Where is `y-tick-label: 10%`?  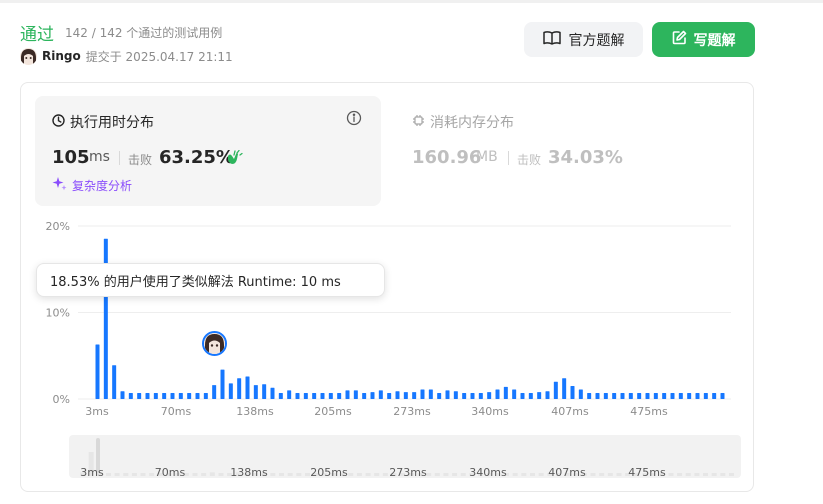
y-tick-label: 10% is located at coordinates (58, 313).